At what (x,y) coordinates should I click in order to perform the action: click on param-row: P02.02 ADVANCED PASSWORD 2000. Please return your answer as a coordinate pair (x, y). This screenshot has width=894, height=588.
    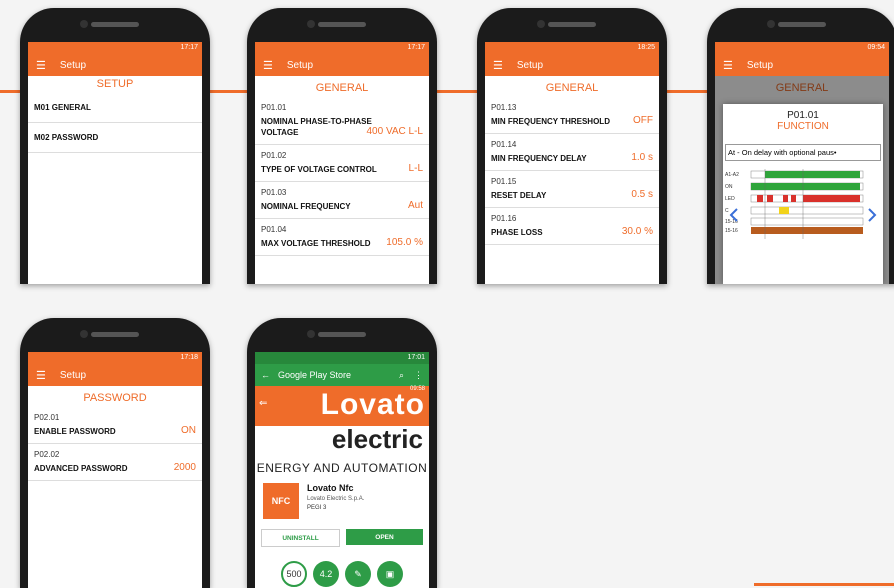
    Looking at the image, I should click on (115, 462).